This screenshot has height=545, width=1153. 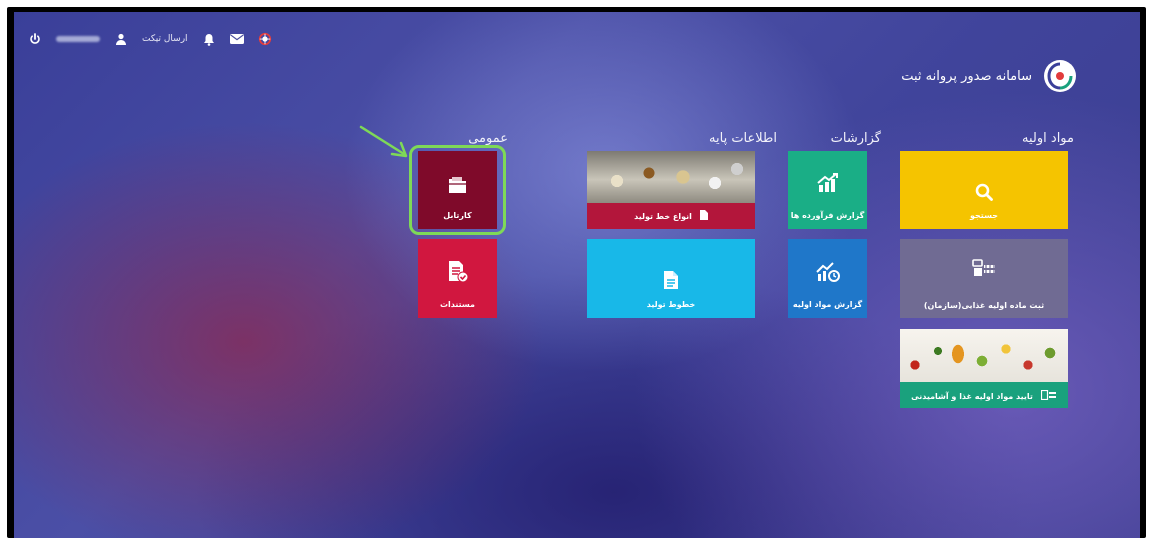 What do you see at coordinates (35, 39) in the screenshot?
I see `power-icon` at bounding box center [35, 39].